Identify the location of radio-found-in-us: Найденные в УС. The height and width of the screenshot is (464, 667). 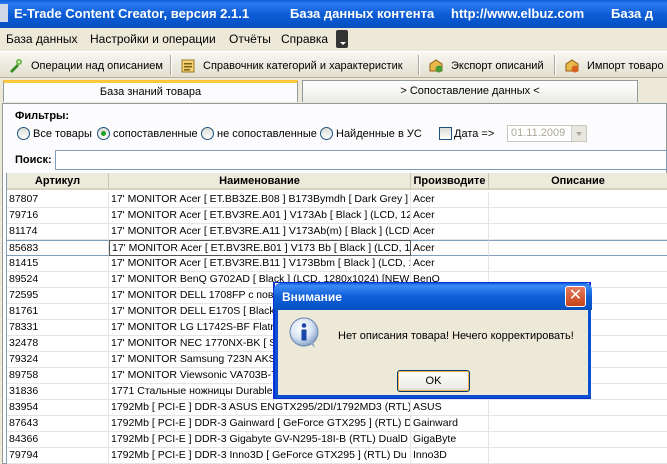
(371, 133).